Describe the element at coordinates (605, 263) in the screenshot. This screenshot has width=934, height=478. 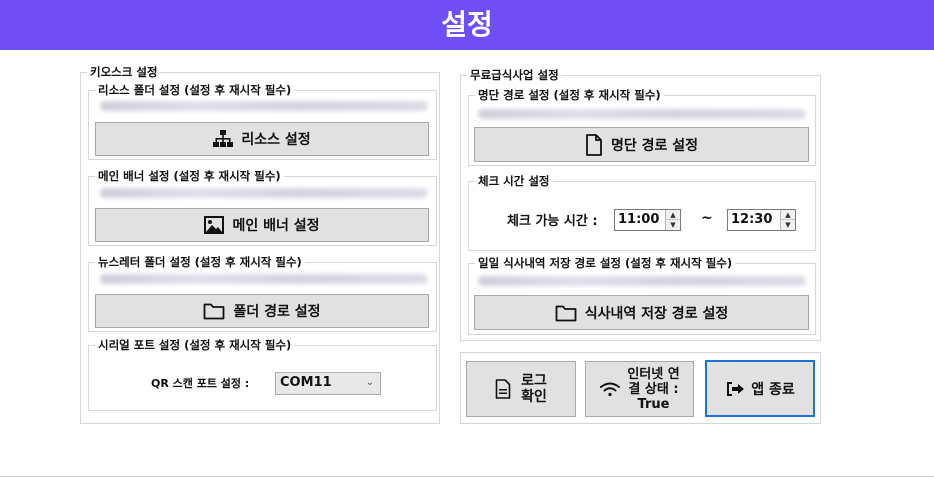
I see `meal-history-title: 일일 식사내역 저장 경로 설정 (설정 후 재시작 필수)` at that location.